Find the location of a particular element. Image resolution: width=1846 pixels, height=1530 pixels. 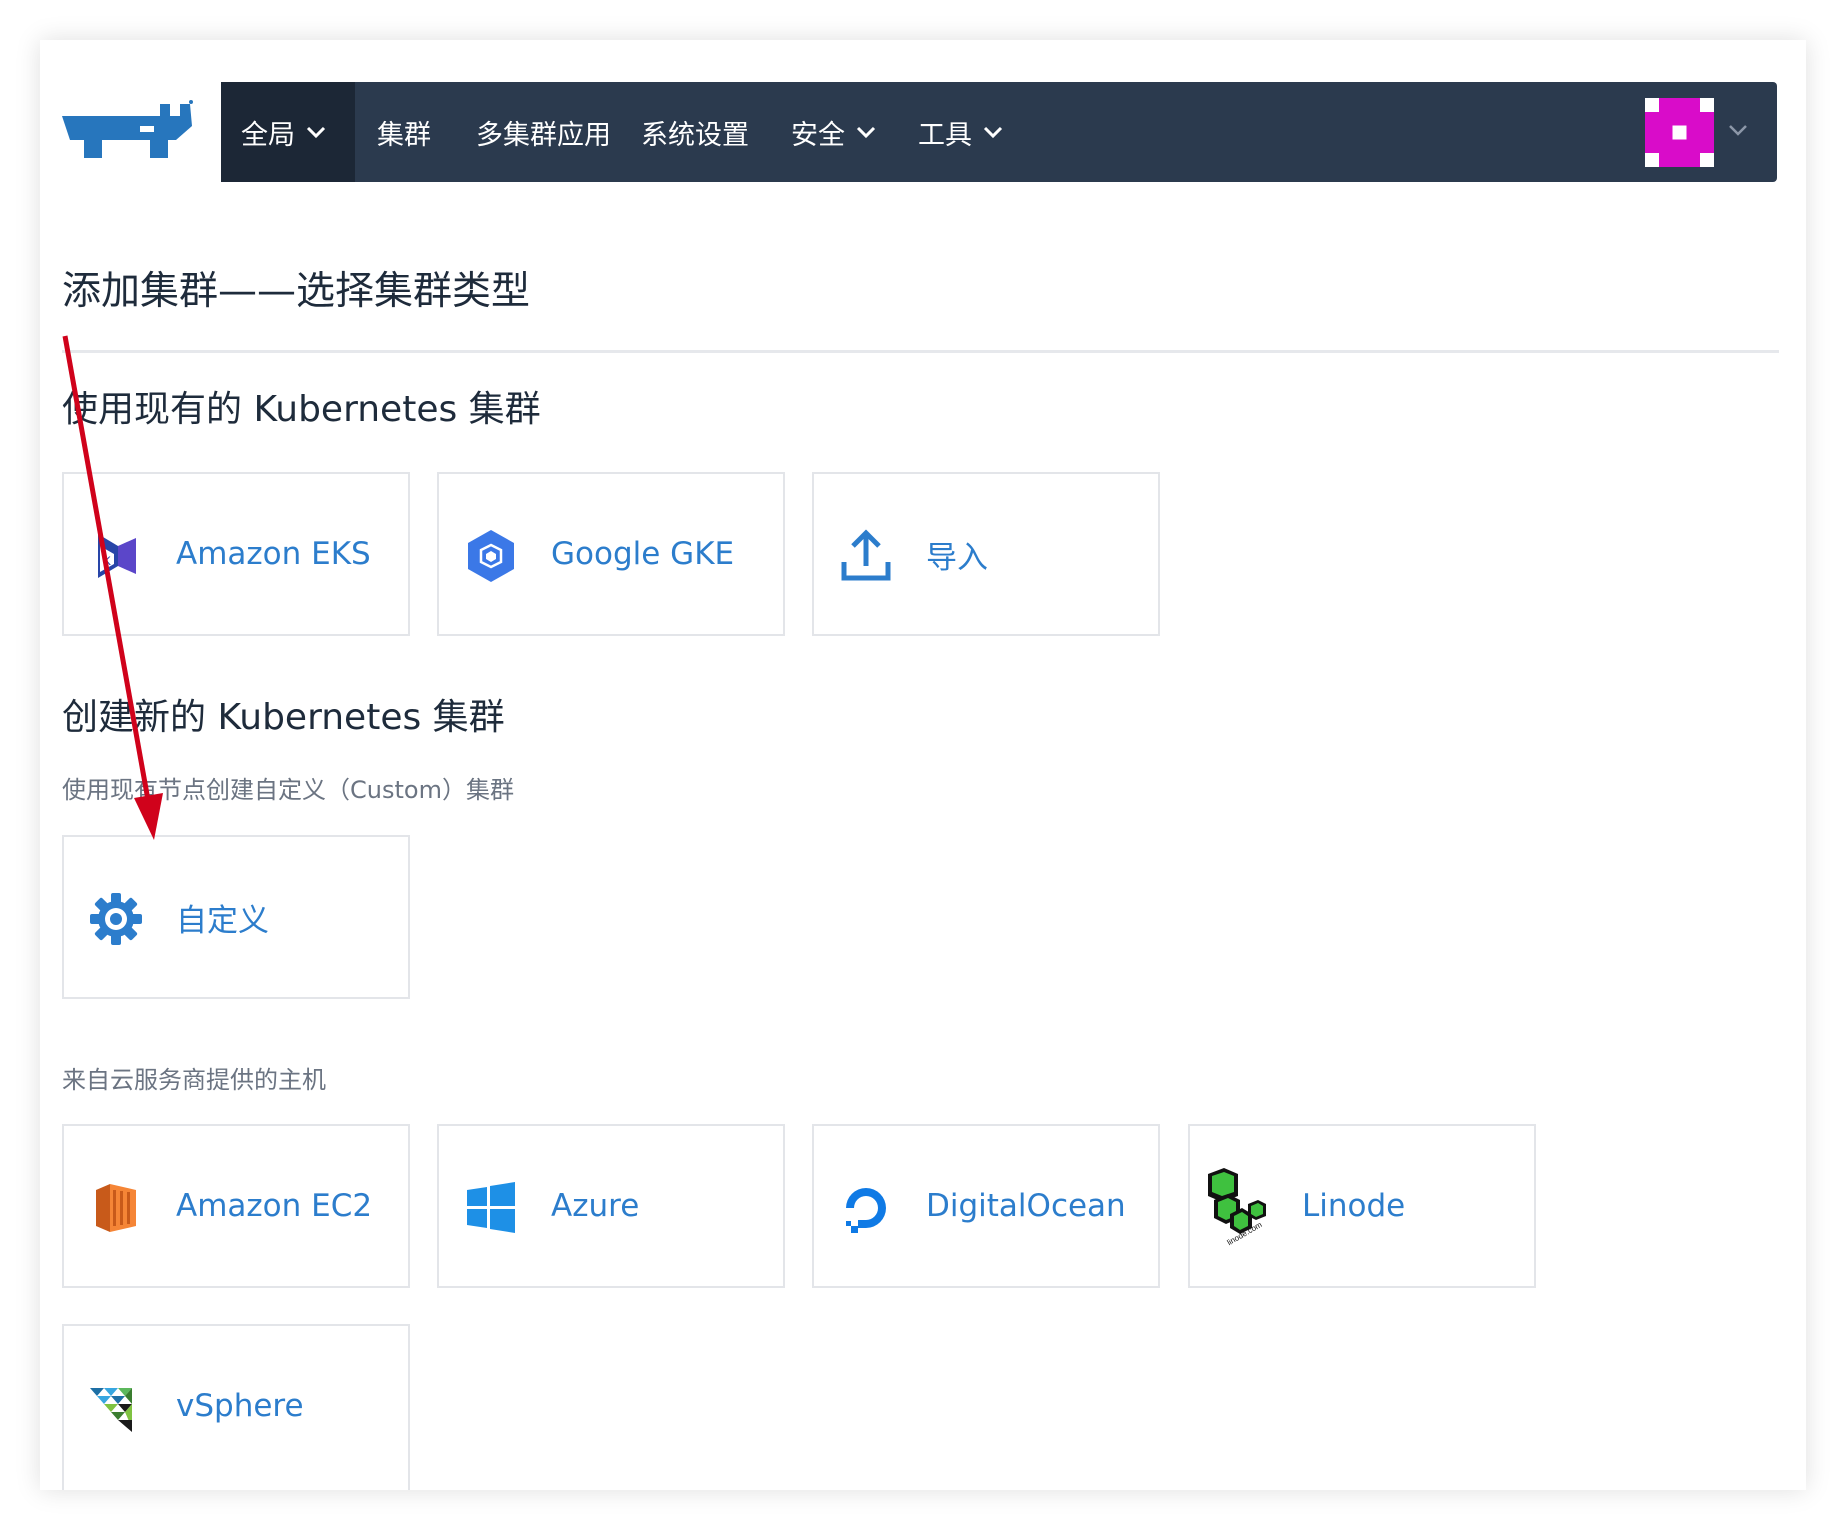

nav-tools-dropdown: 工具 is located at coordinates (961, 132).